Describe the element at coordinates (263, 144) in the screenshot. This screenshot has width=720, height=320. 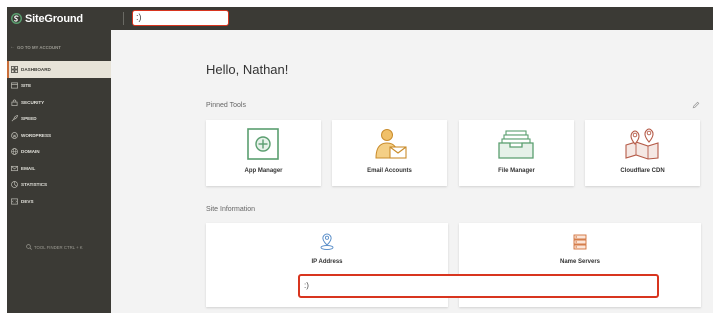
I see `app-manager-icon` at that location.